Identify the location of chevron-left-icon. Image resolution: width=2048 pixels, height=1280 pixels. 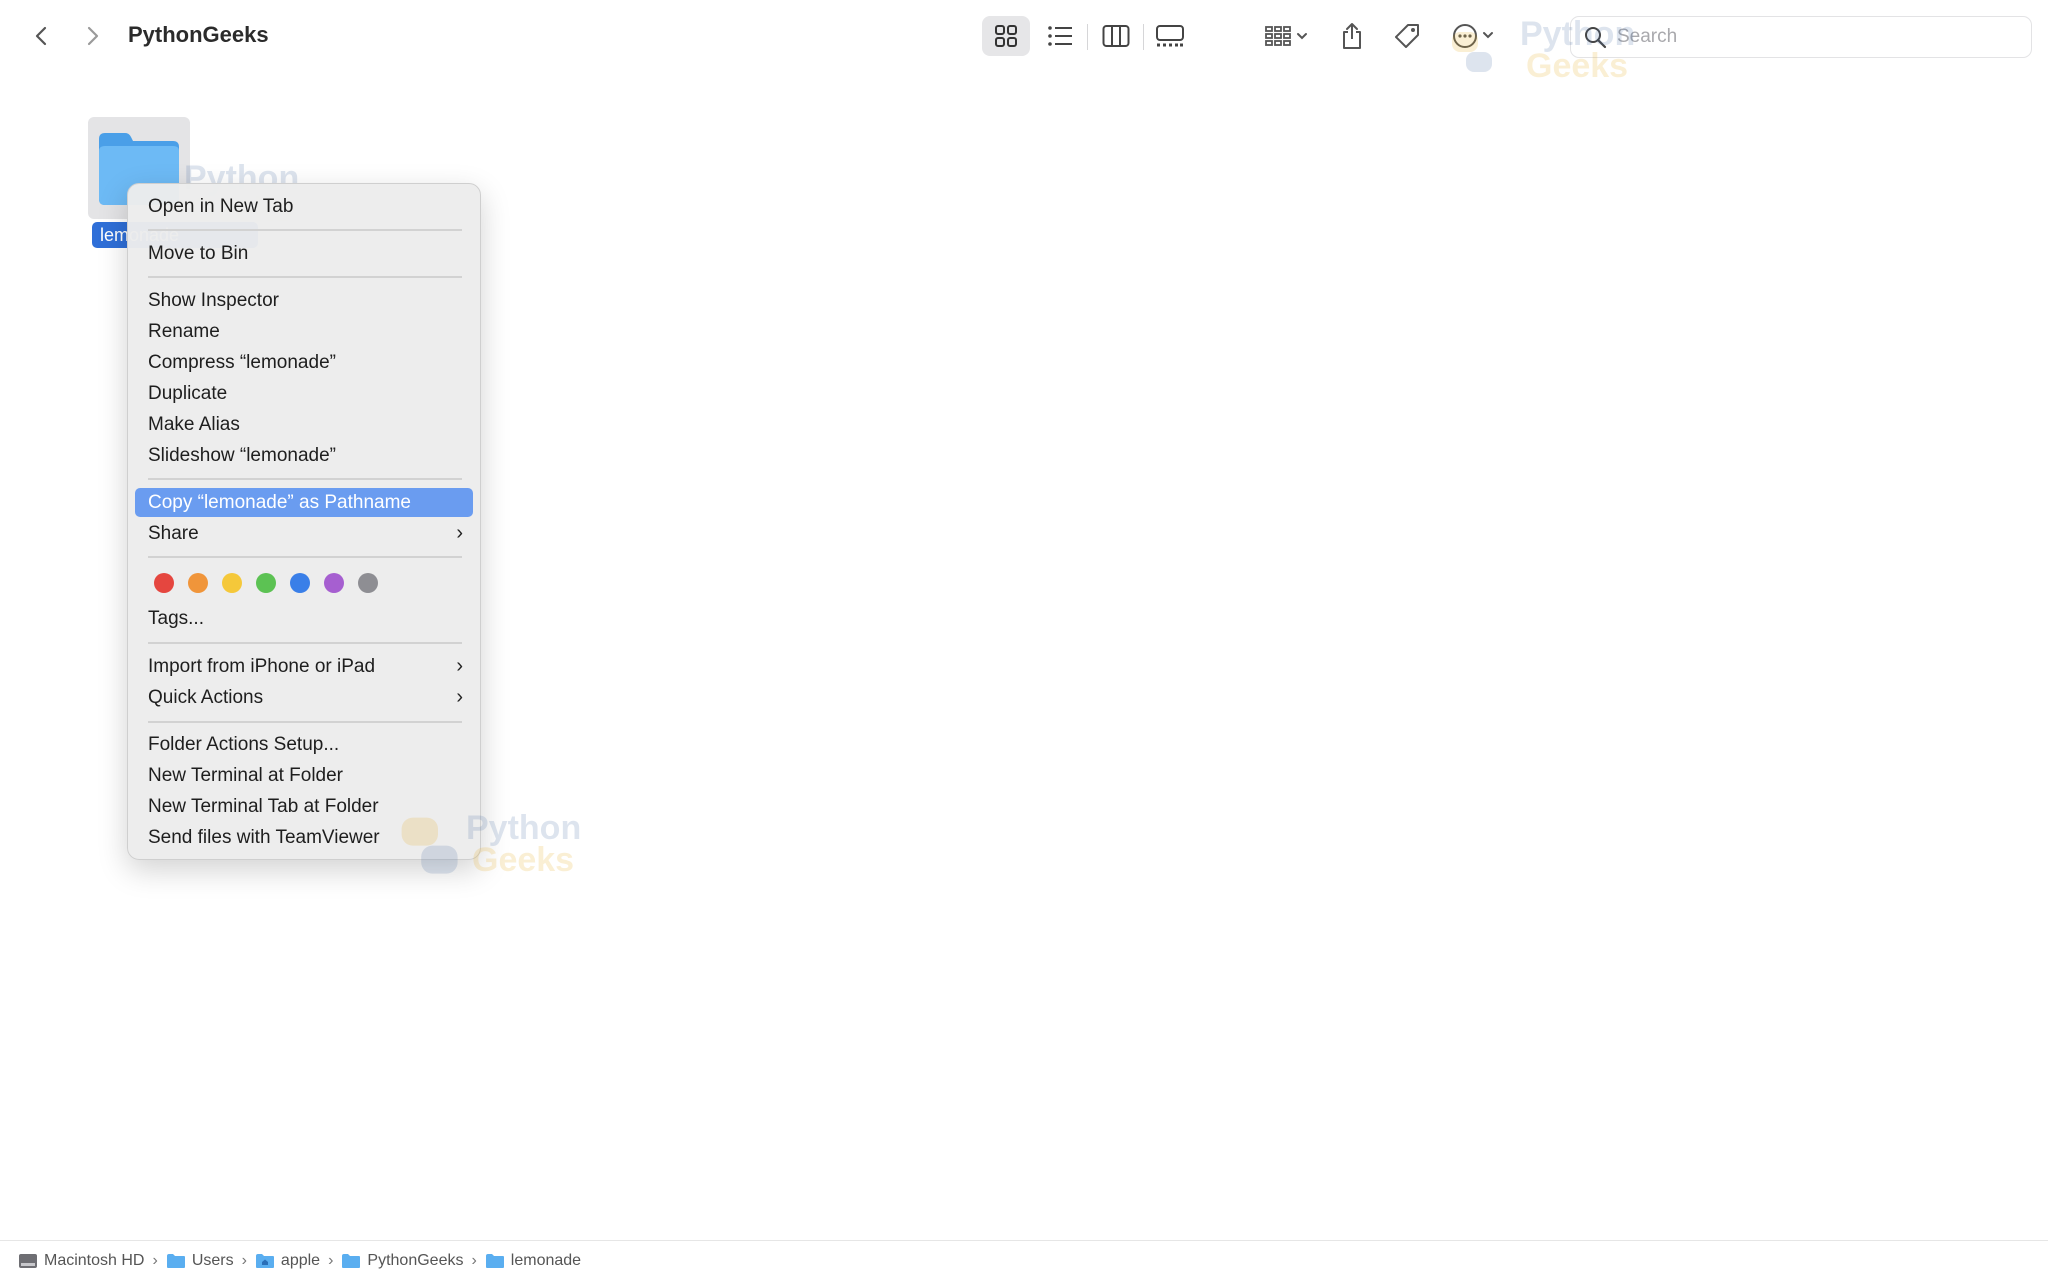
(41, 36).